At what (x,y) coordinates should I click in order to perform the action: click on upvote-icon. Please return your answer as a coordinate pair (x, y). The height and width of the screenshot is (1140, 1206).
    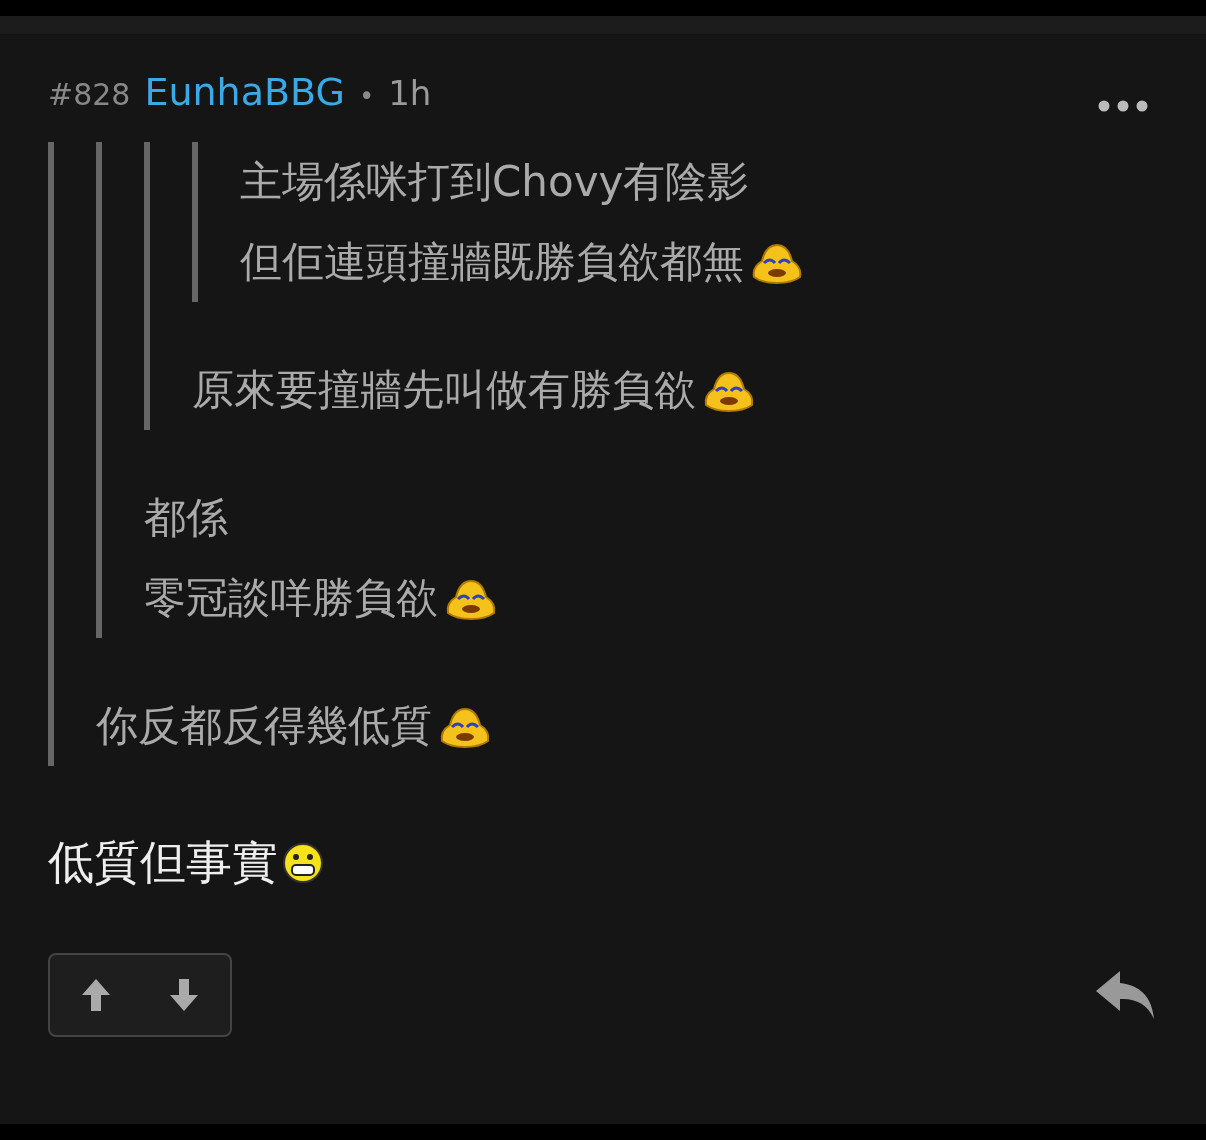
    Looking at the image, I should click on (96, 995).